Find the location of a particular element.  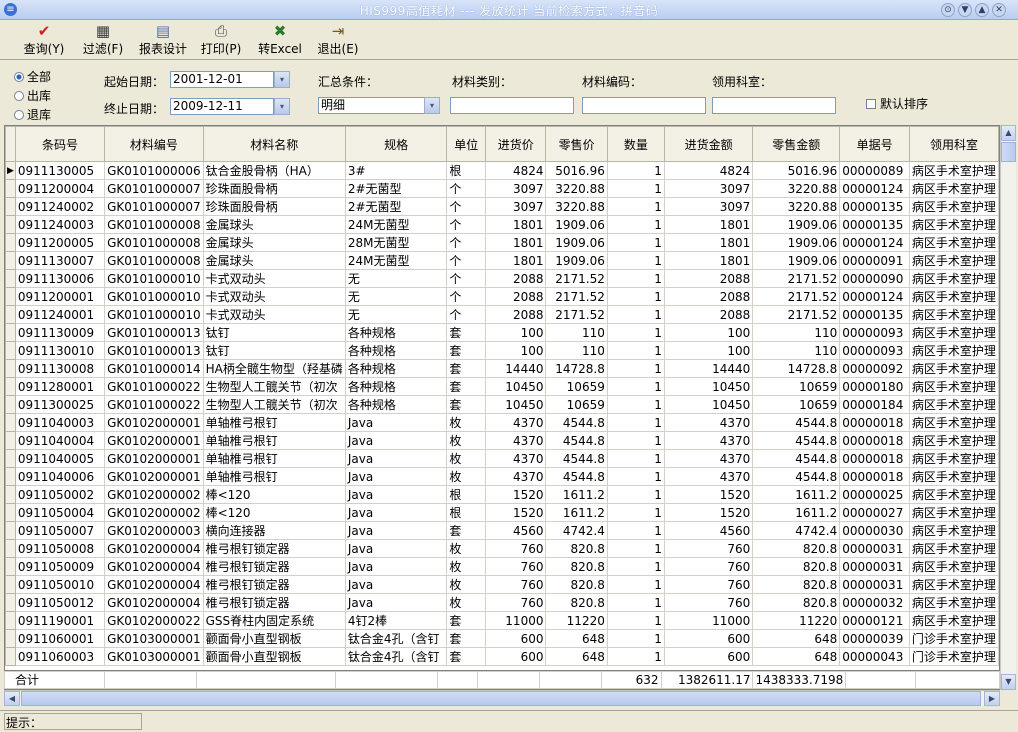

table-cell: 1611.2 is located at coordinates (576, 494).